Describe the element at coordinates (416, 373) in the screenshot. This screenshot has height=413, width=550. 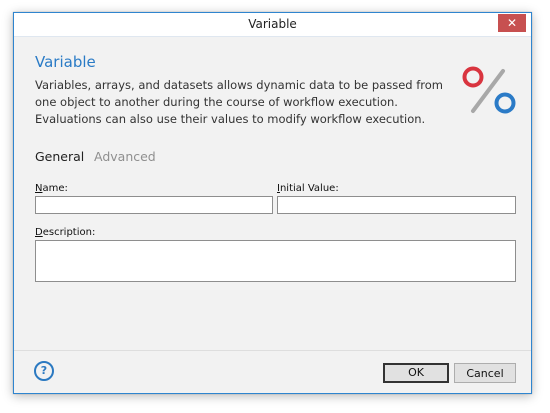
I see `ok-button: OK` at that location.